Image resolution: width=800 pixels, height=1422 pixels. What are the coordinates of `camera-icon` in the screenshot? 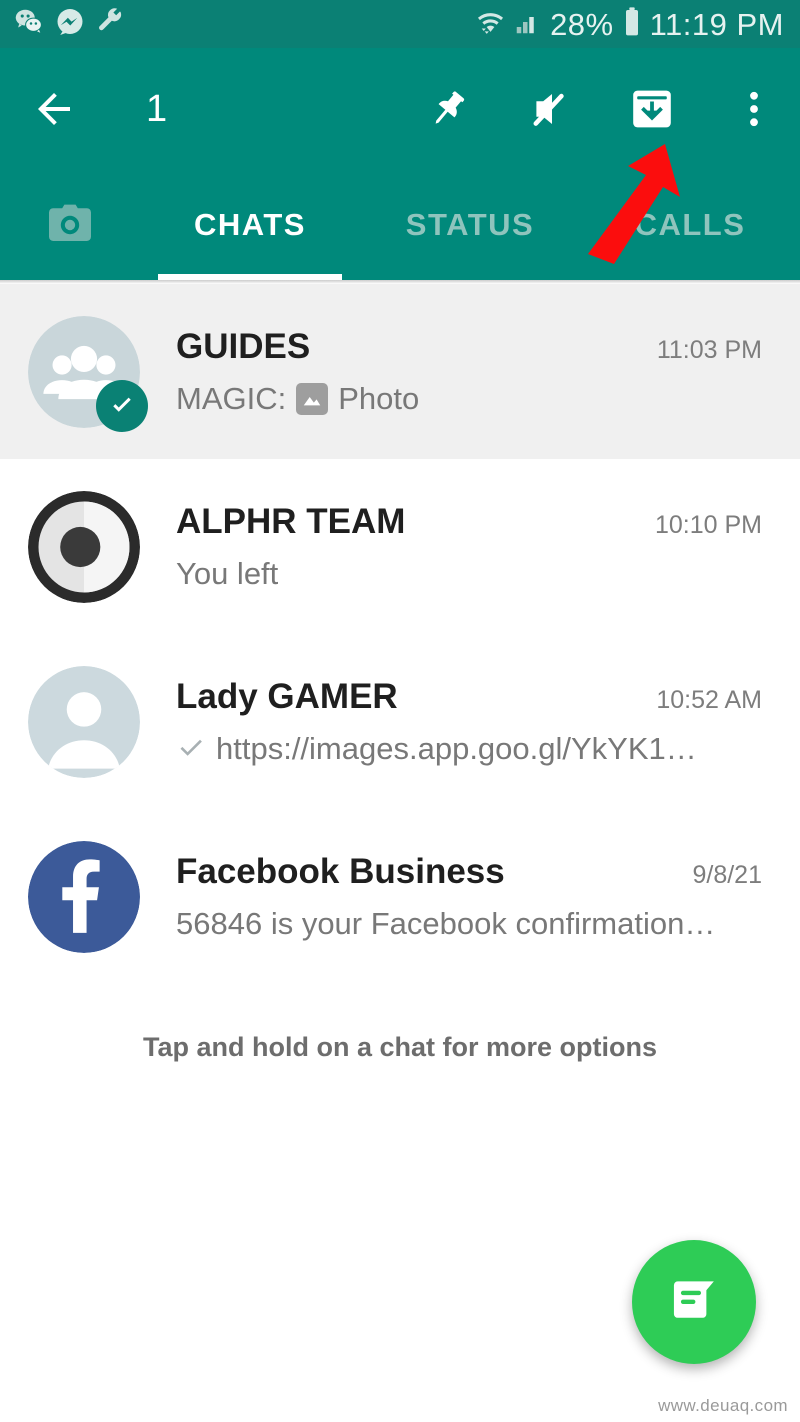 It's located at (70, 225).